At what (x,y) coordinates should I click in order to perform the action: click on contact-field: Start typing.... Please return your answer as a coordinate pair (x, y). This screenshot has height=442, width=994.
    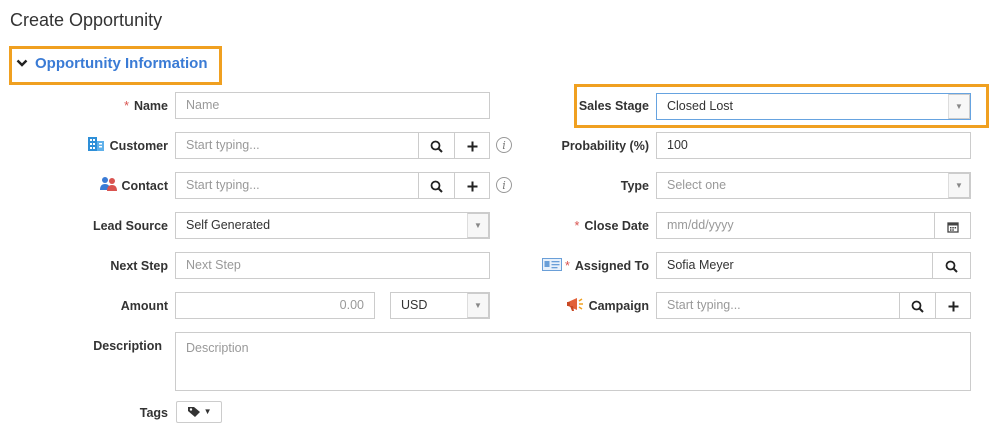
    Looking at the image, I should click on (297, 185).